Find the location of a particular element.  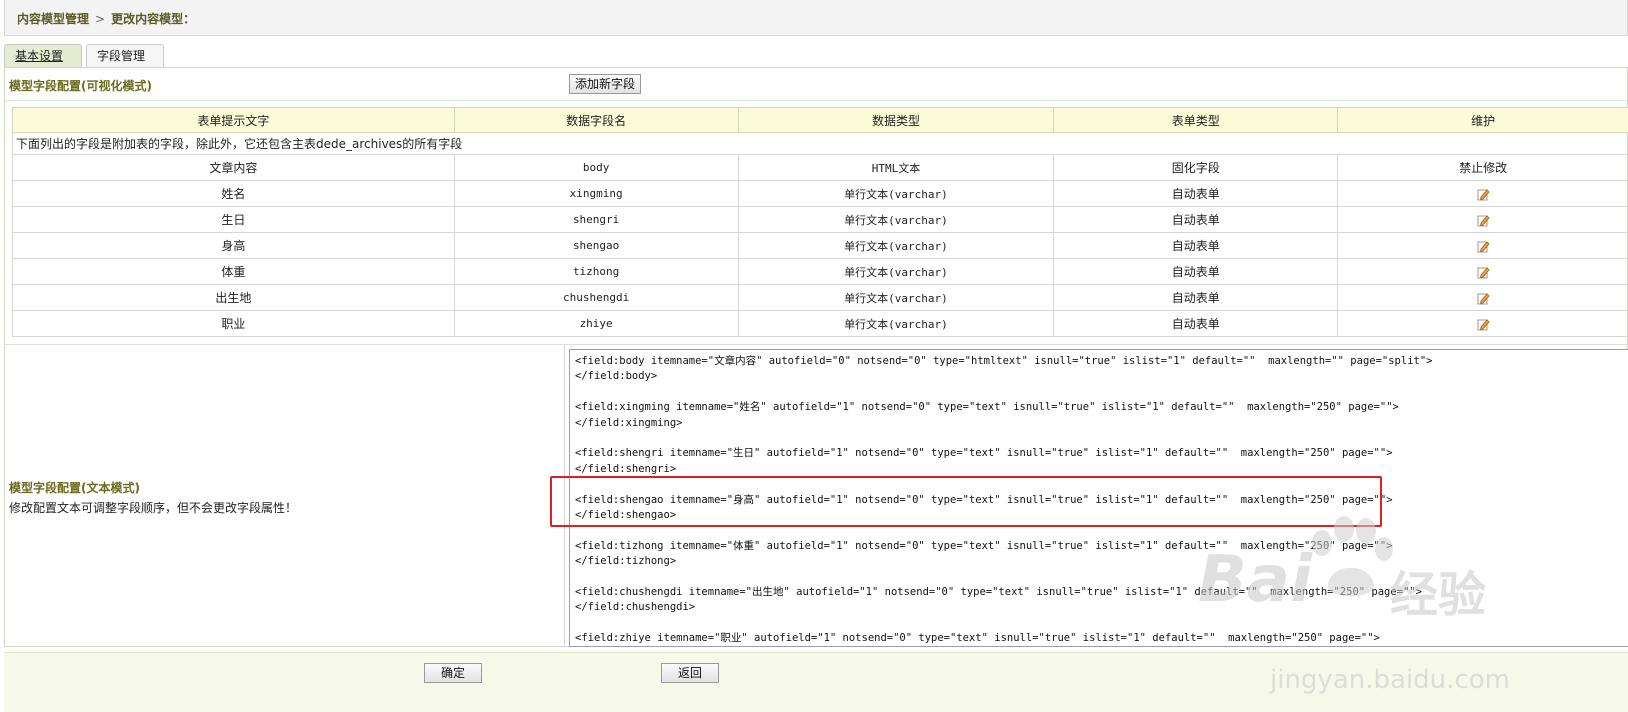

table-row: 文章内容 body HTML文本 固化字段 禁止修改 is located at coordinates (820, 167).